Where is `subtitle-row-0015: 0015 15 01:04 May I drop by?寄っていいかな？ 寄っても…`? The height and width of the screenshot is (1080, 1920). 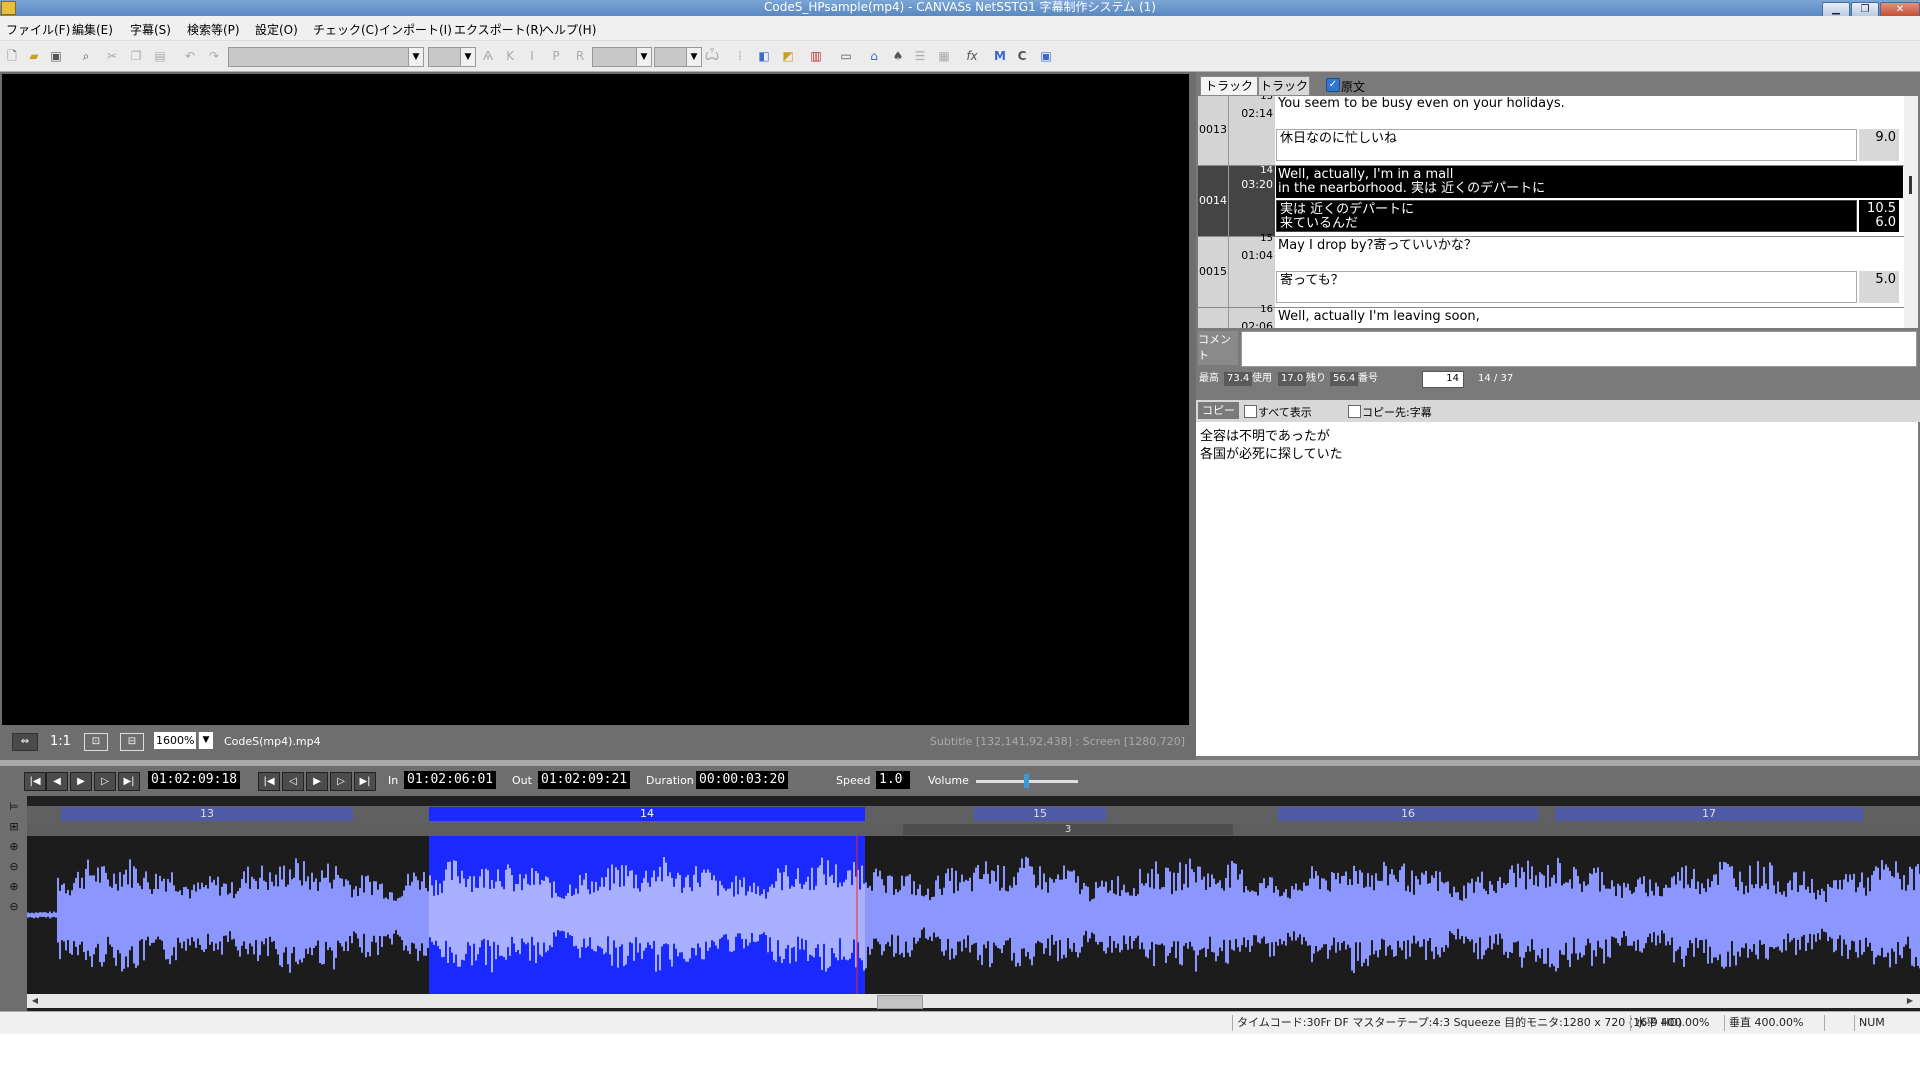
subtitle-row-0015: 0015 15 01:04 May I drop by?寄っていいかな？ 寄っても… is located at coordinates (1551, 270).